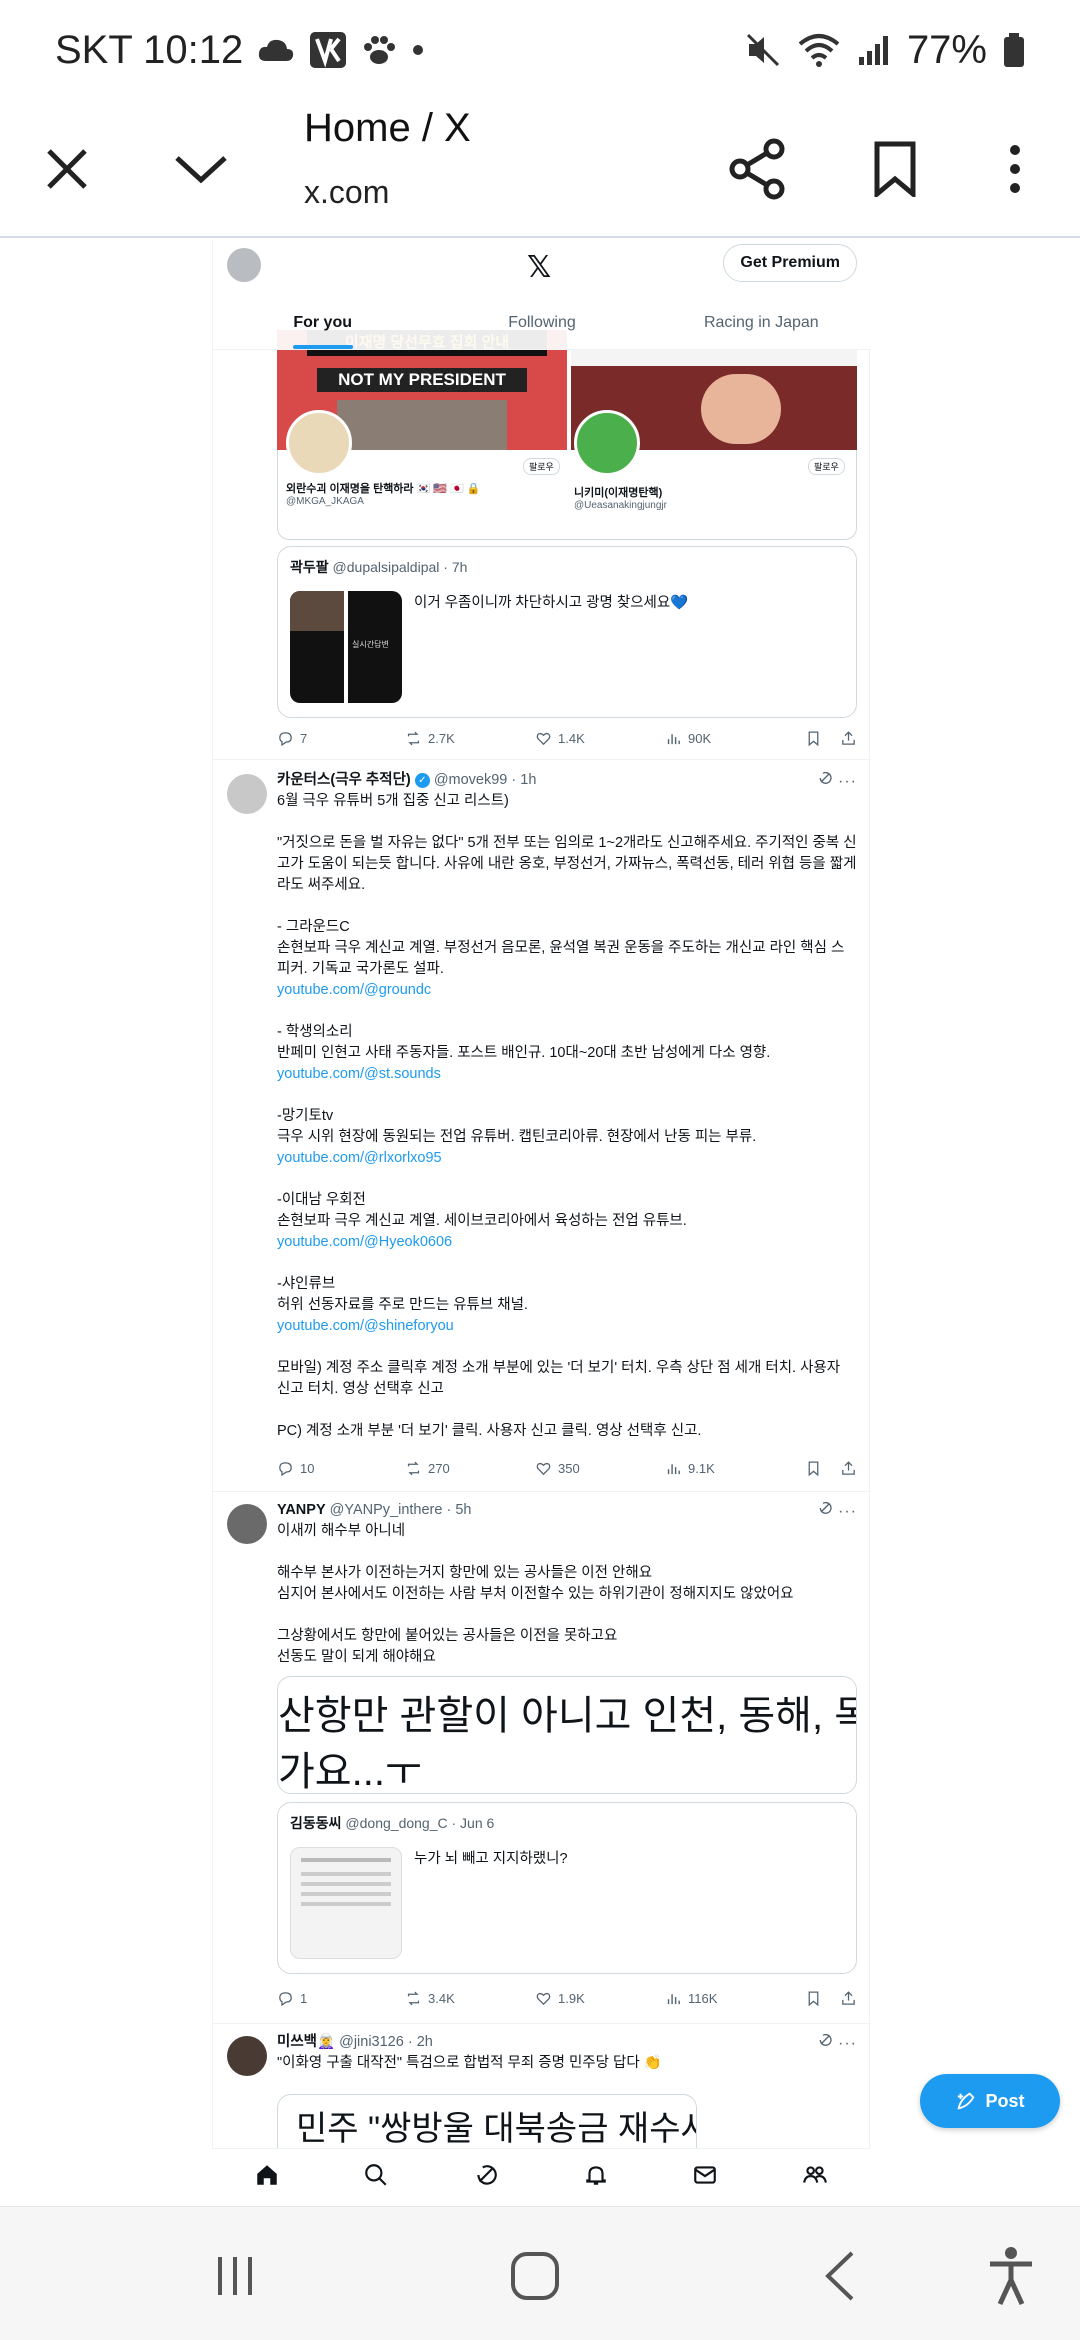 The image size is (1080, 2340). What do you see at coordinates (267, 2177) in the screenshot?
I see `home-icon` at bounding box center [267, 2177].